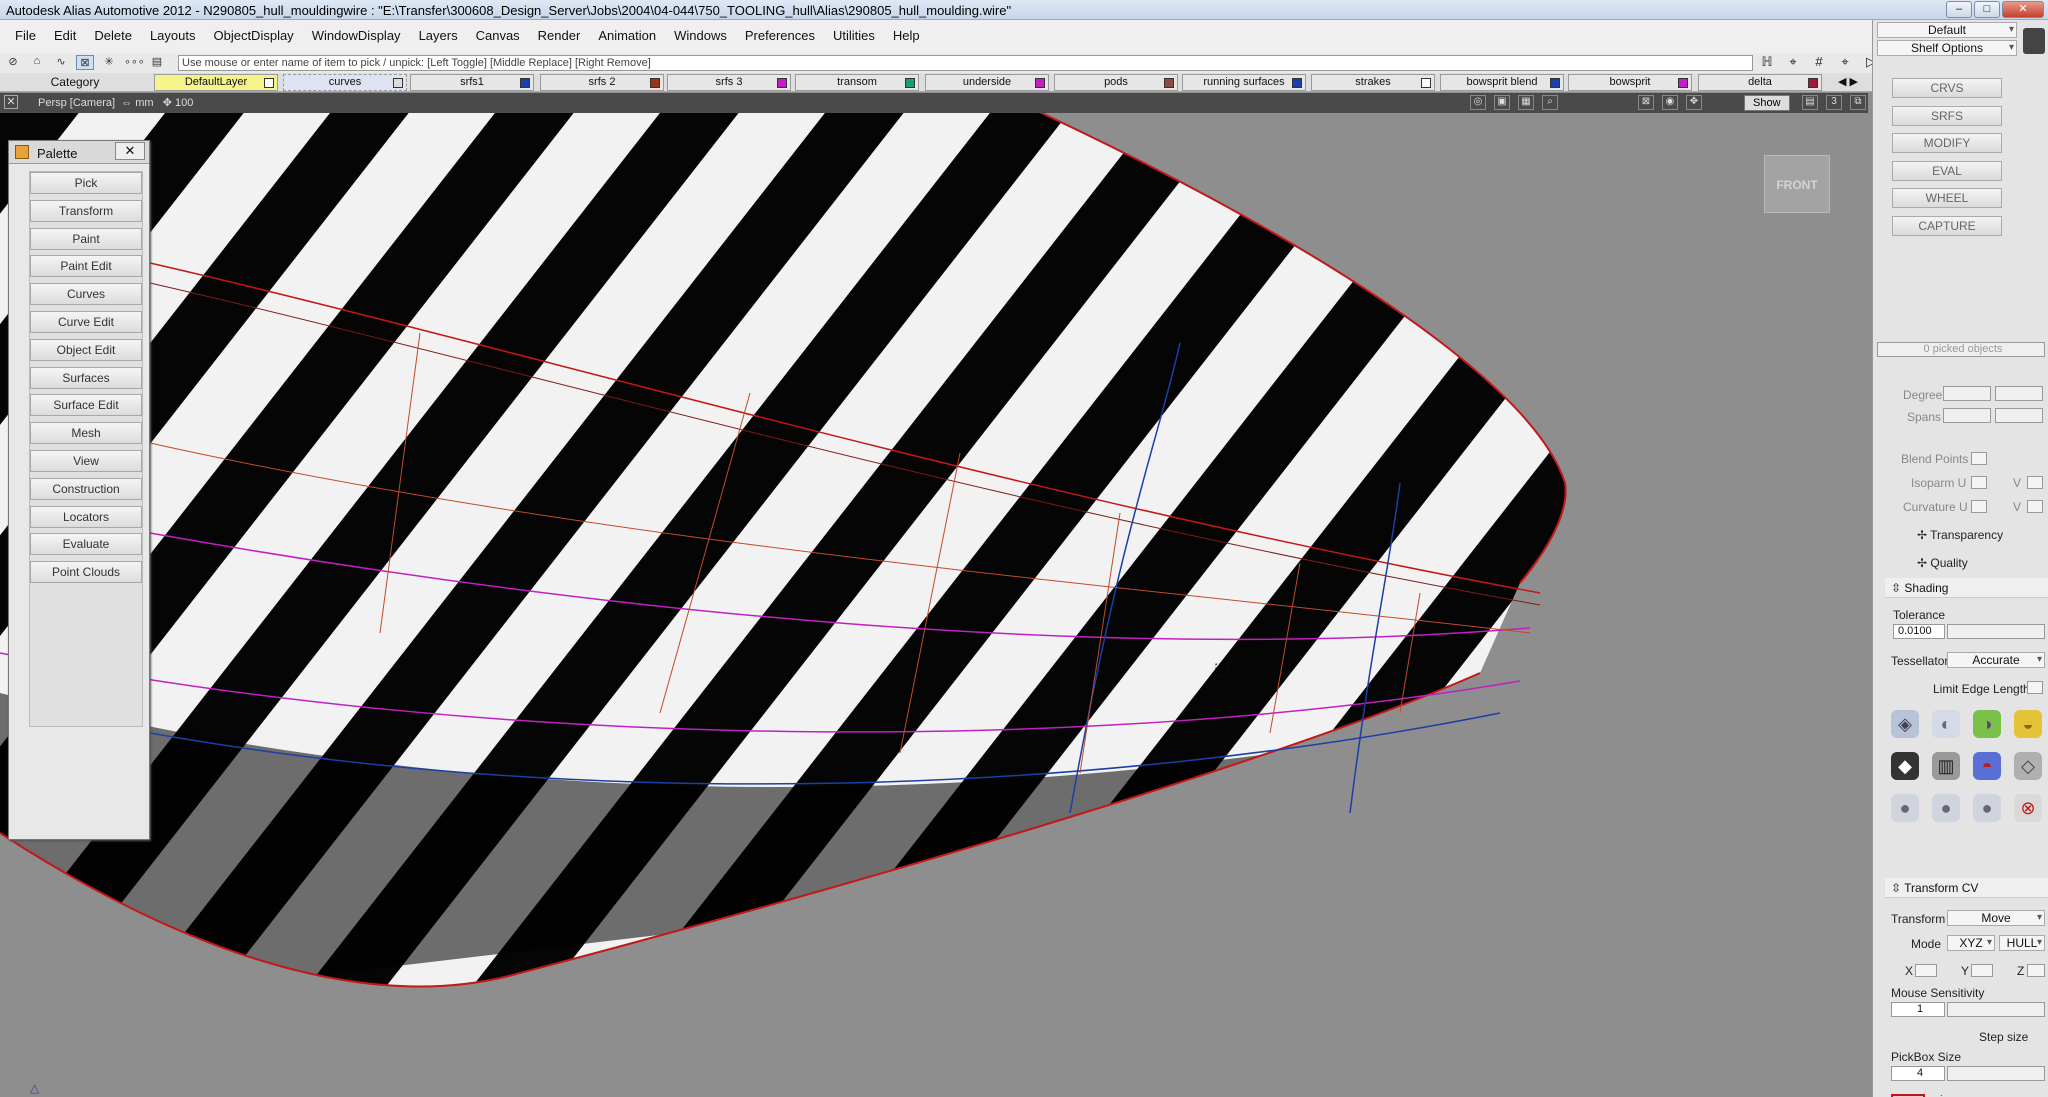 This screenshot has width=2048, height=1097. I want to click on mode-dropdown: XYZ, so click(1971, 943).